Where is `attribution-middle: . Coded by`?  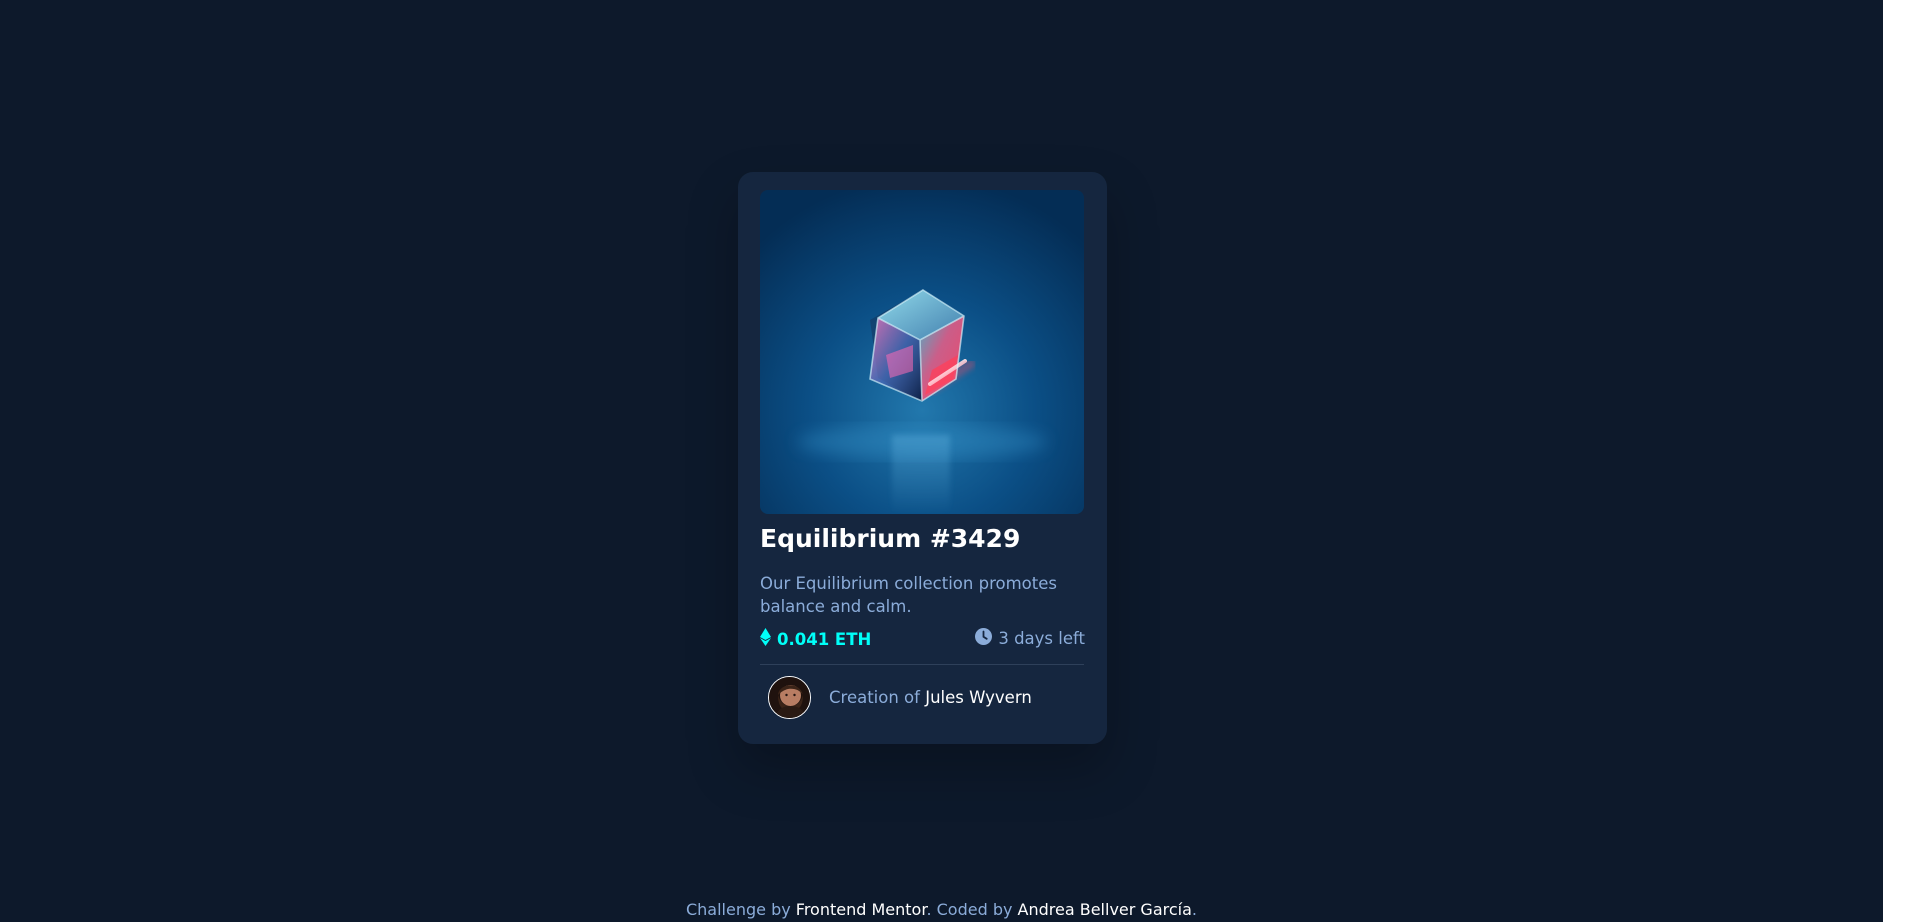
attribution-middle: . Coded by is located at coordinates (972, 909).